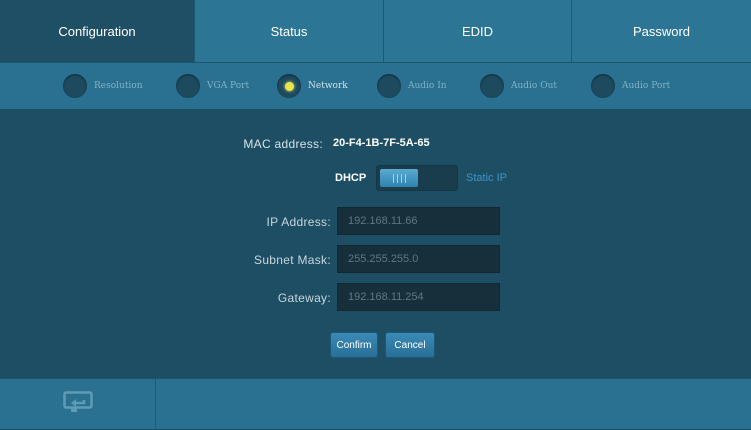  I want to click on radio-indicator-active-icon, so click(289, 86).